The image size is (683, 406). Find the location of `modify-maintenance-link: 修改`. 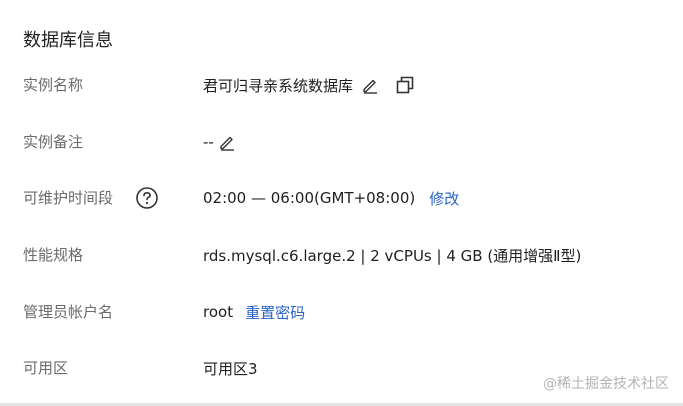

modify-maintenance-link: 修改 is located at coordinates (444, 198).